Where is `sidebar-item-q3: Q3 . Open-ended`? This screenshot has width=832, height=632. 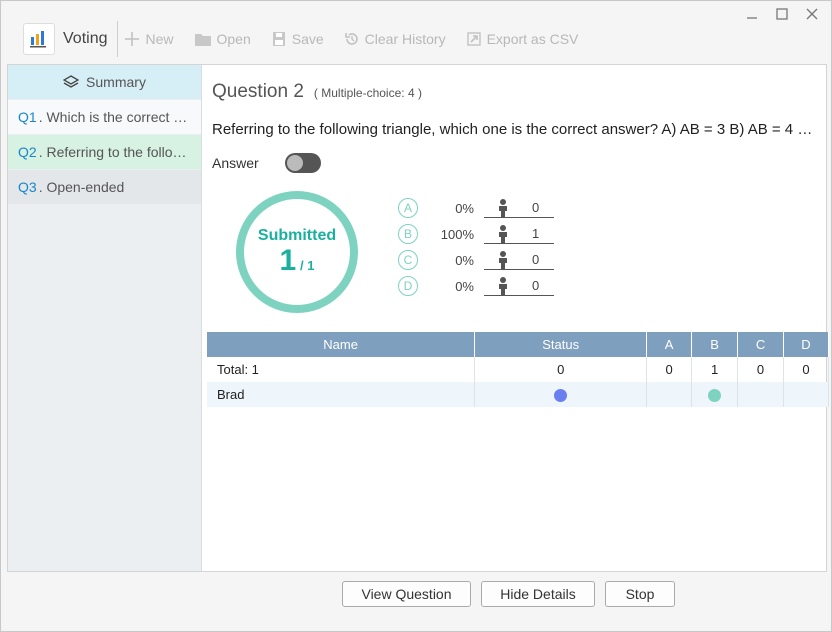
sidebar-item-q3: Q3 . Open-ended is located at coordinates (104, 187).